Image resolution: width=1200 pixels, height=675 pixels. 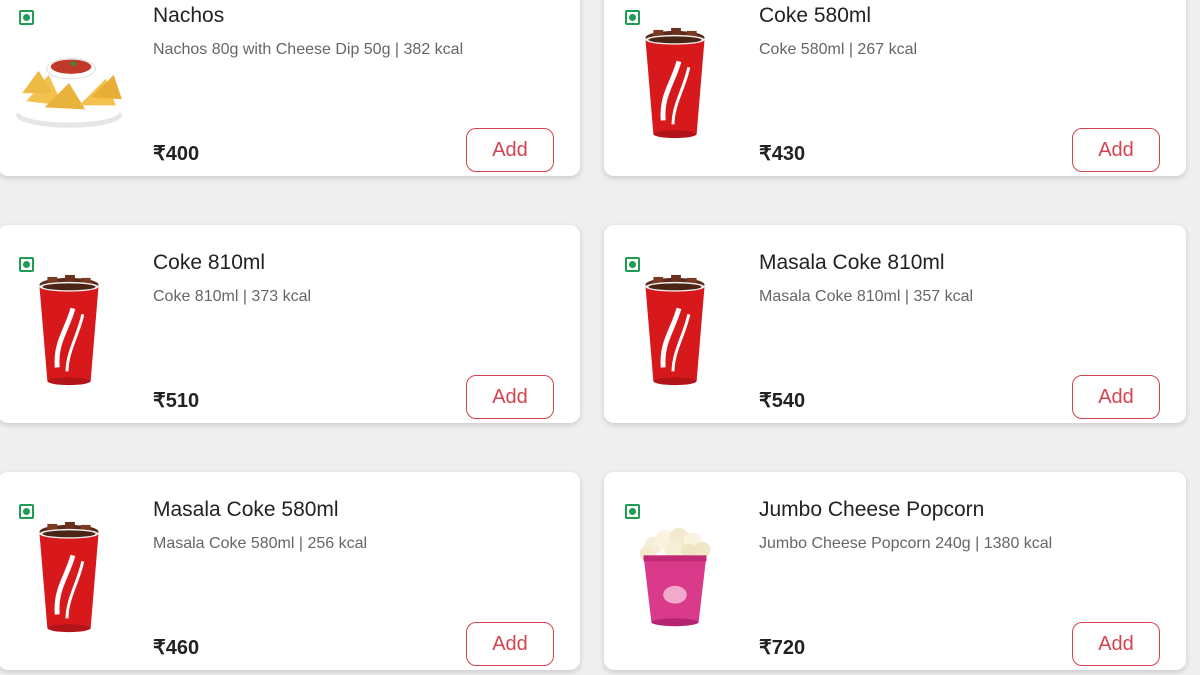 I want to click on item-name: Jumbo Cheese Popcorn, so click(x=872, y=509).